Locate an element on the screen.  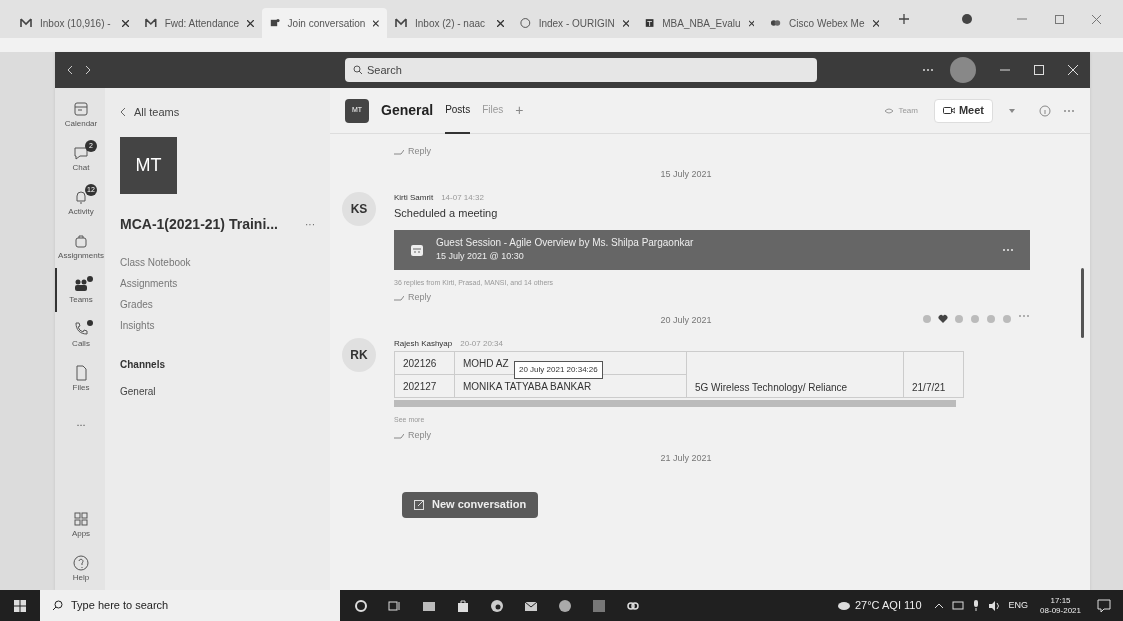
chat-icon is located at coordinates (81, 153).